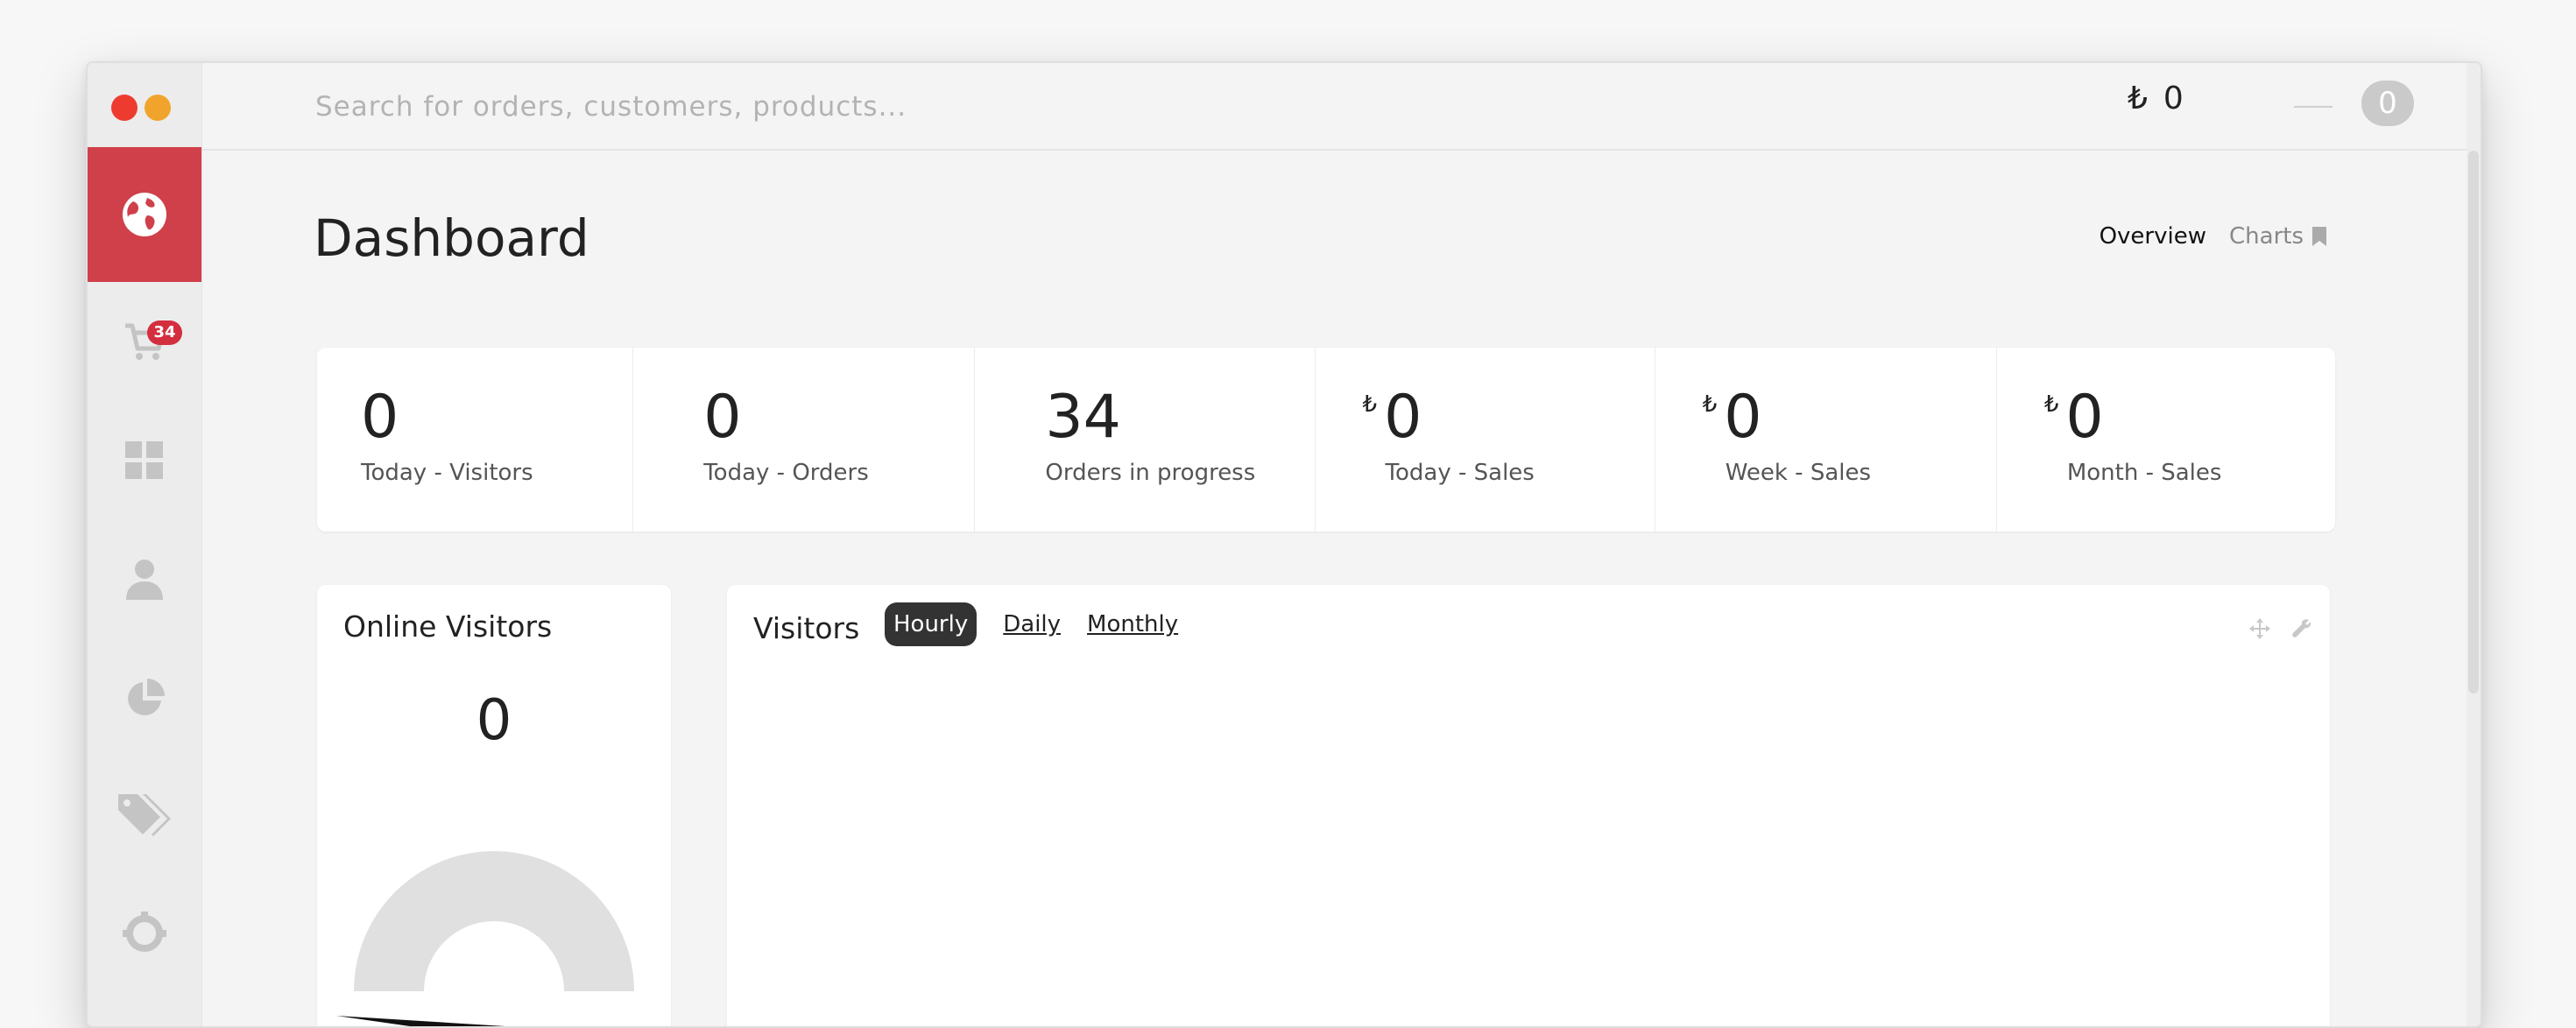 Image resolution: width=2576 pixels, height=1028 pixels. I want to click on header-divider, so click(2313, 107).